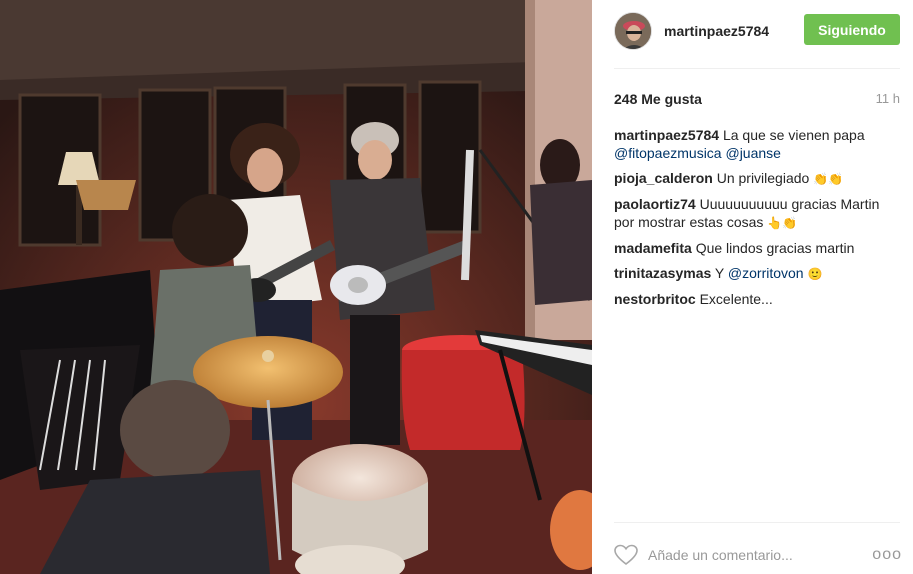 This screenshot has height=574, width=913. What do you see at coordinates (668, 153) in the screenshot?
I see `mention-link: @fitopaezmusica` at bounding box center [668, 153].